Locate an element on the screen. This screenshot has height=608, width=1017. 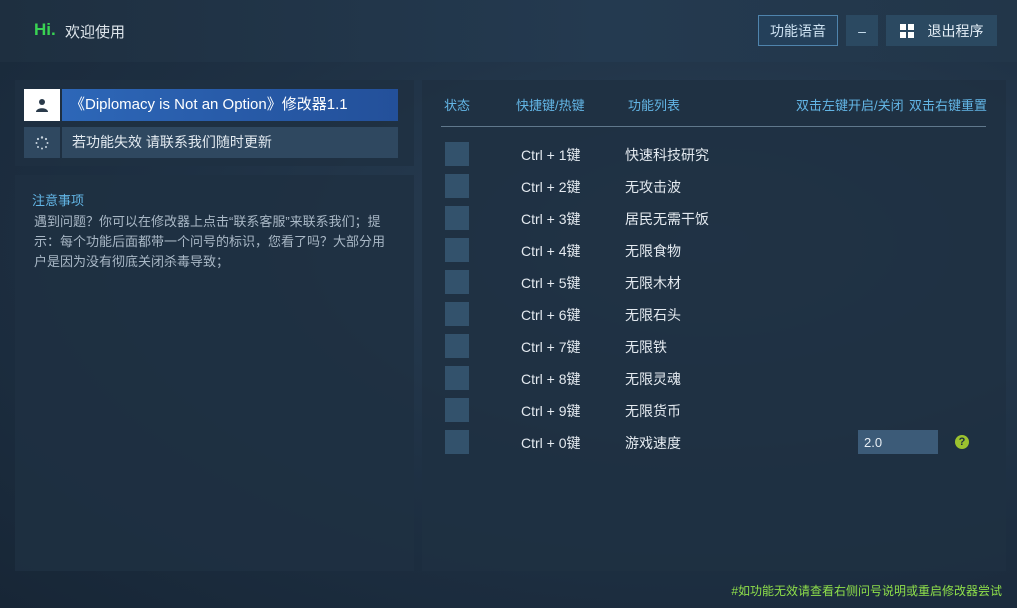
feature-name: 游戏速度 is located at coordinates (653, 443).